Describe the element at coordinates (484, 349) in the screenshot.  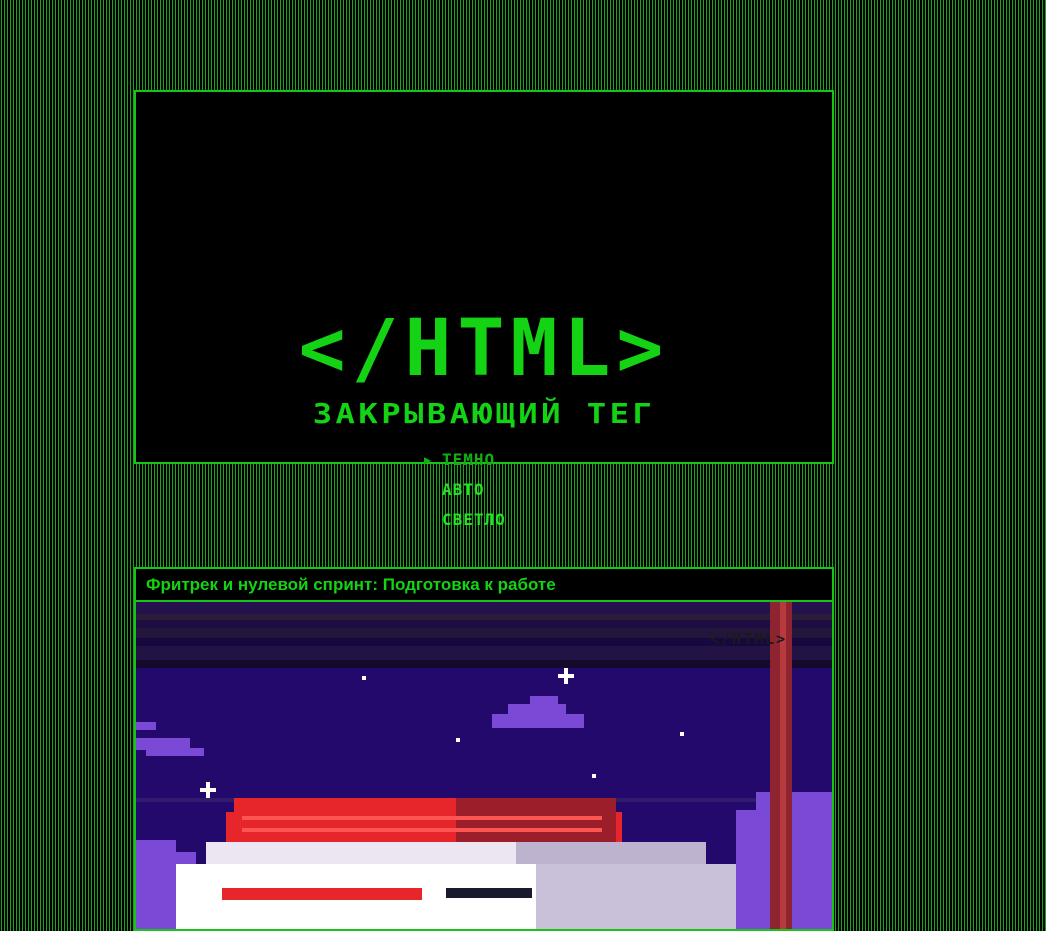
I see `logo-title: </HTML>` at that location.